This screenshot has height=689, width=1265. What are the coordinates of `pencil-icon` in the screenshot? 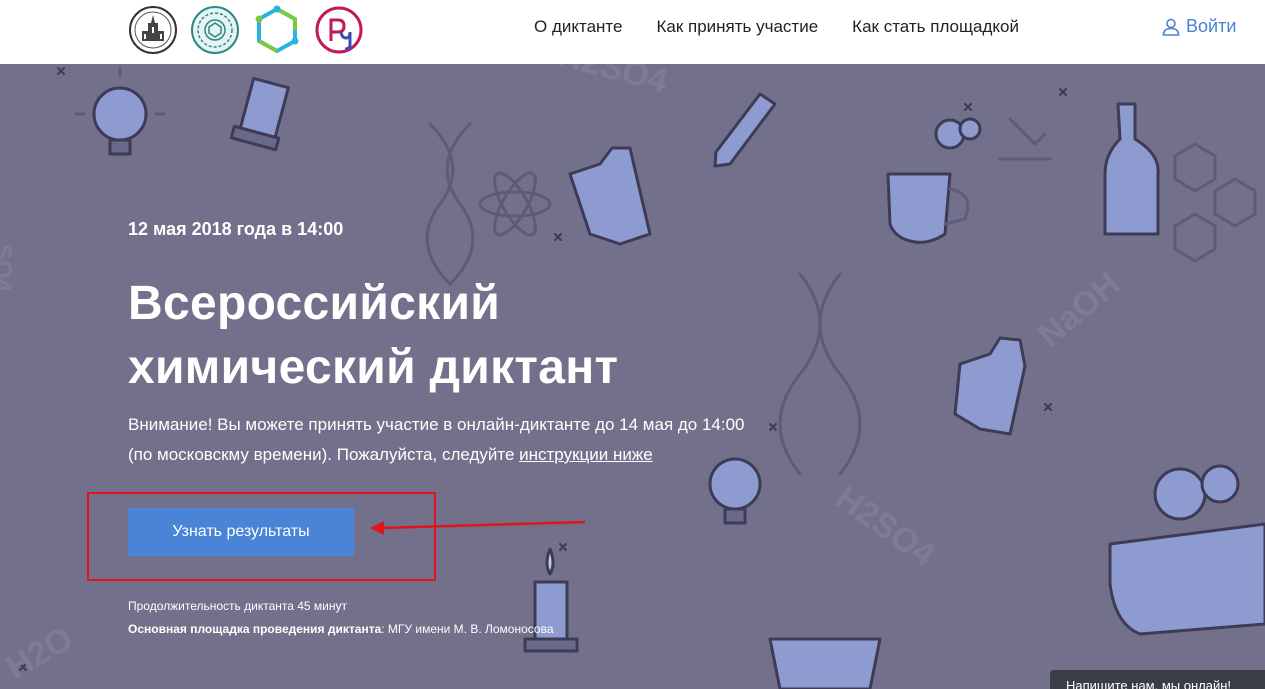 It's located at (745, 130).